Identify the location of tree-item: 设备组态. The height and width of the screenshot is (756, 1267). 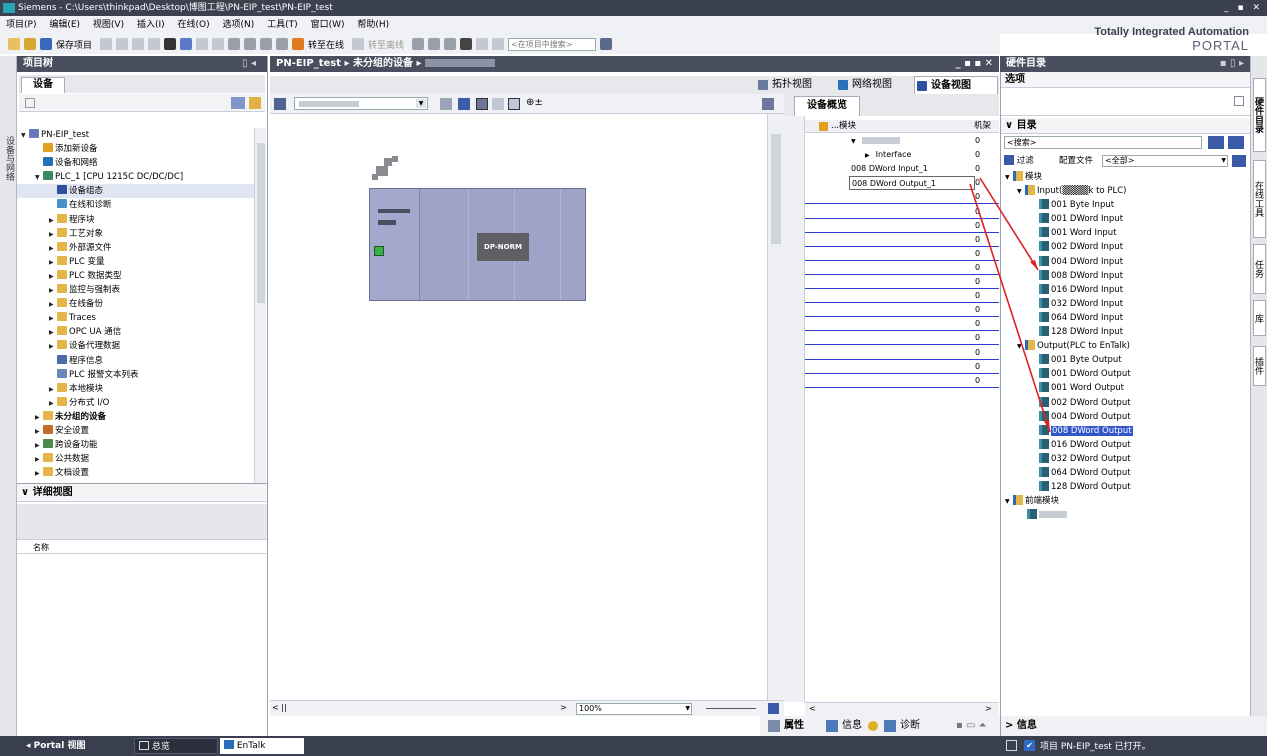
(135, 191).